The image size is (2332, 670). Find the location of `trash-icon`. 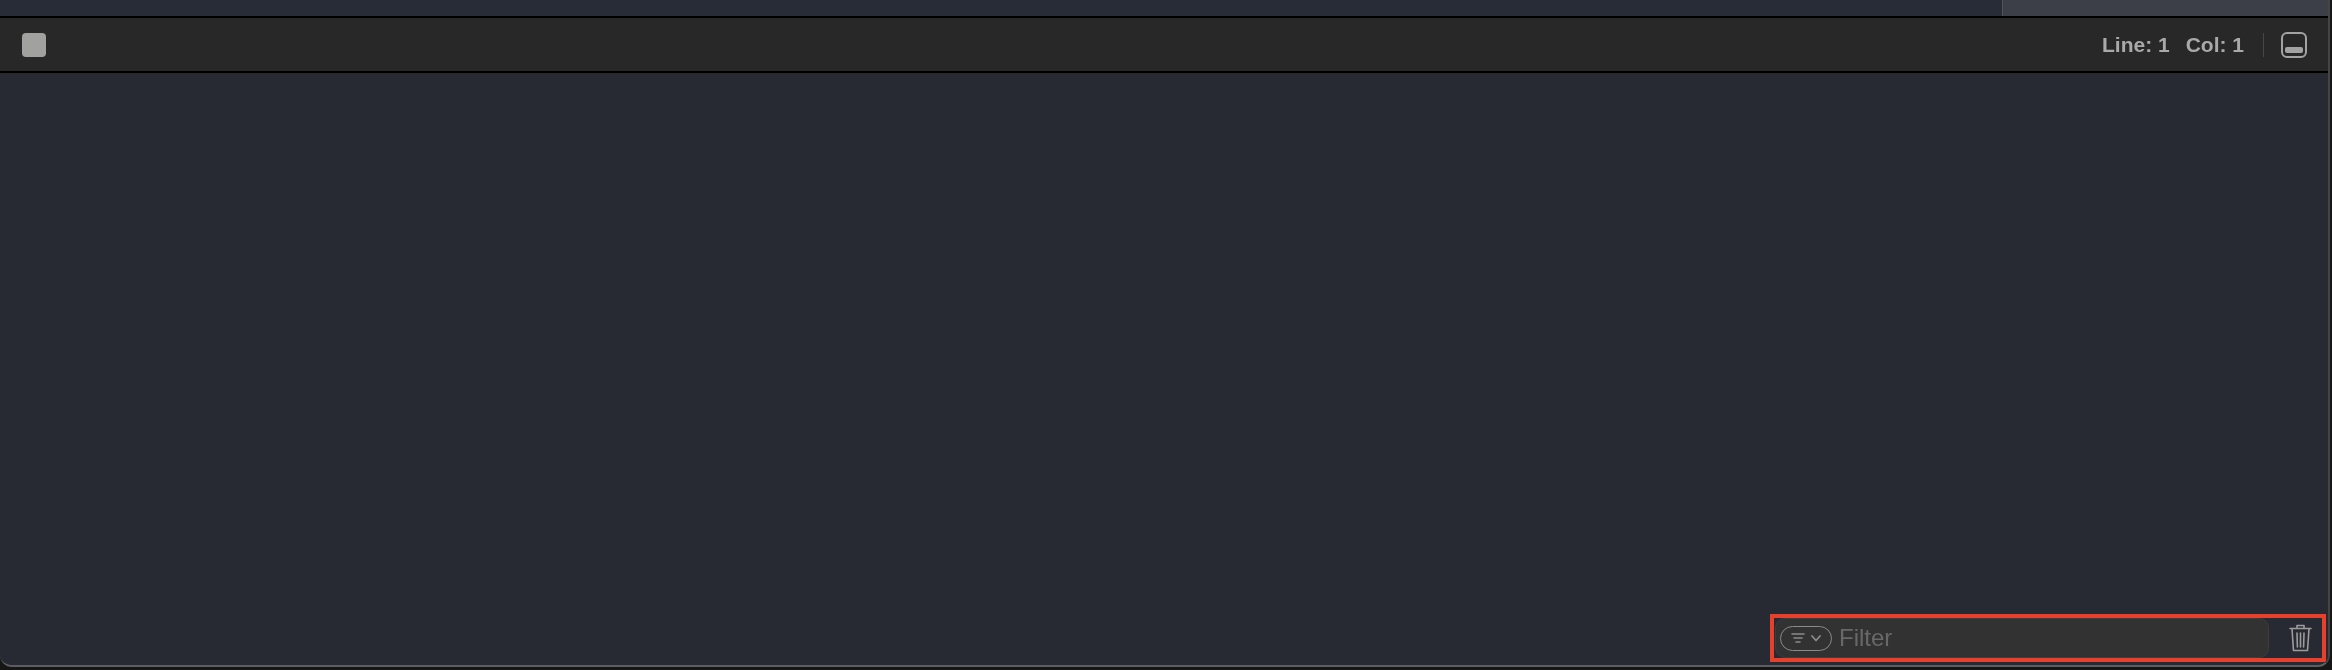

trash-icon is located at coordinates (2300, 638).